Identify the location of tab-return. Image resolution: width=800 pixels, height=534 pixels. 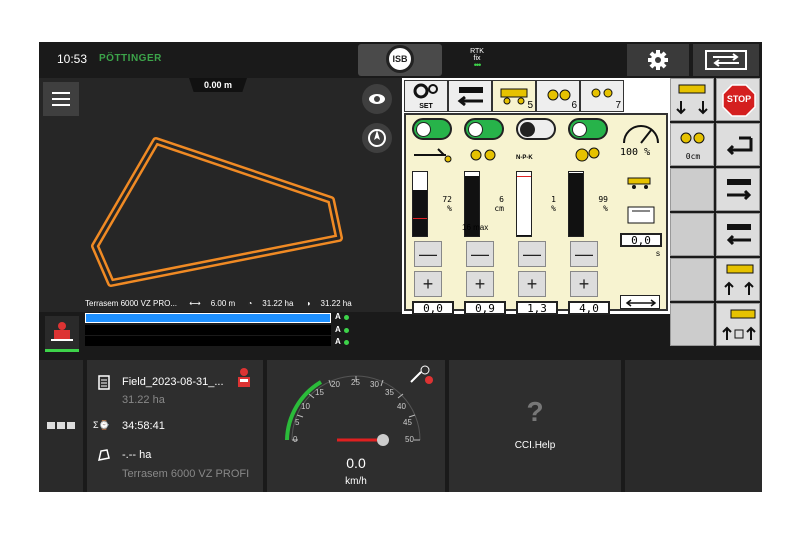
(470, 96).